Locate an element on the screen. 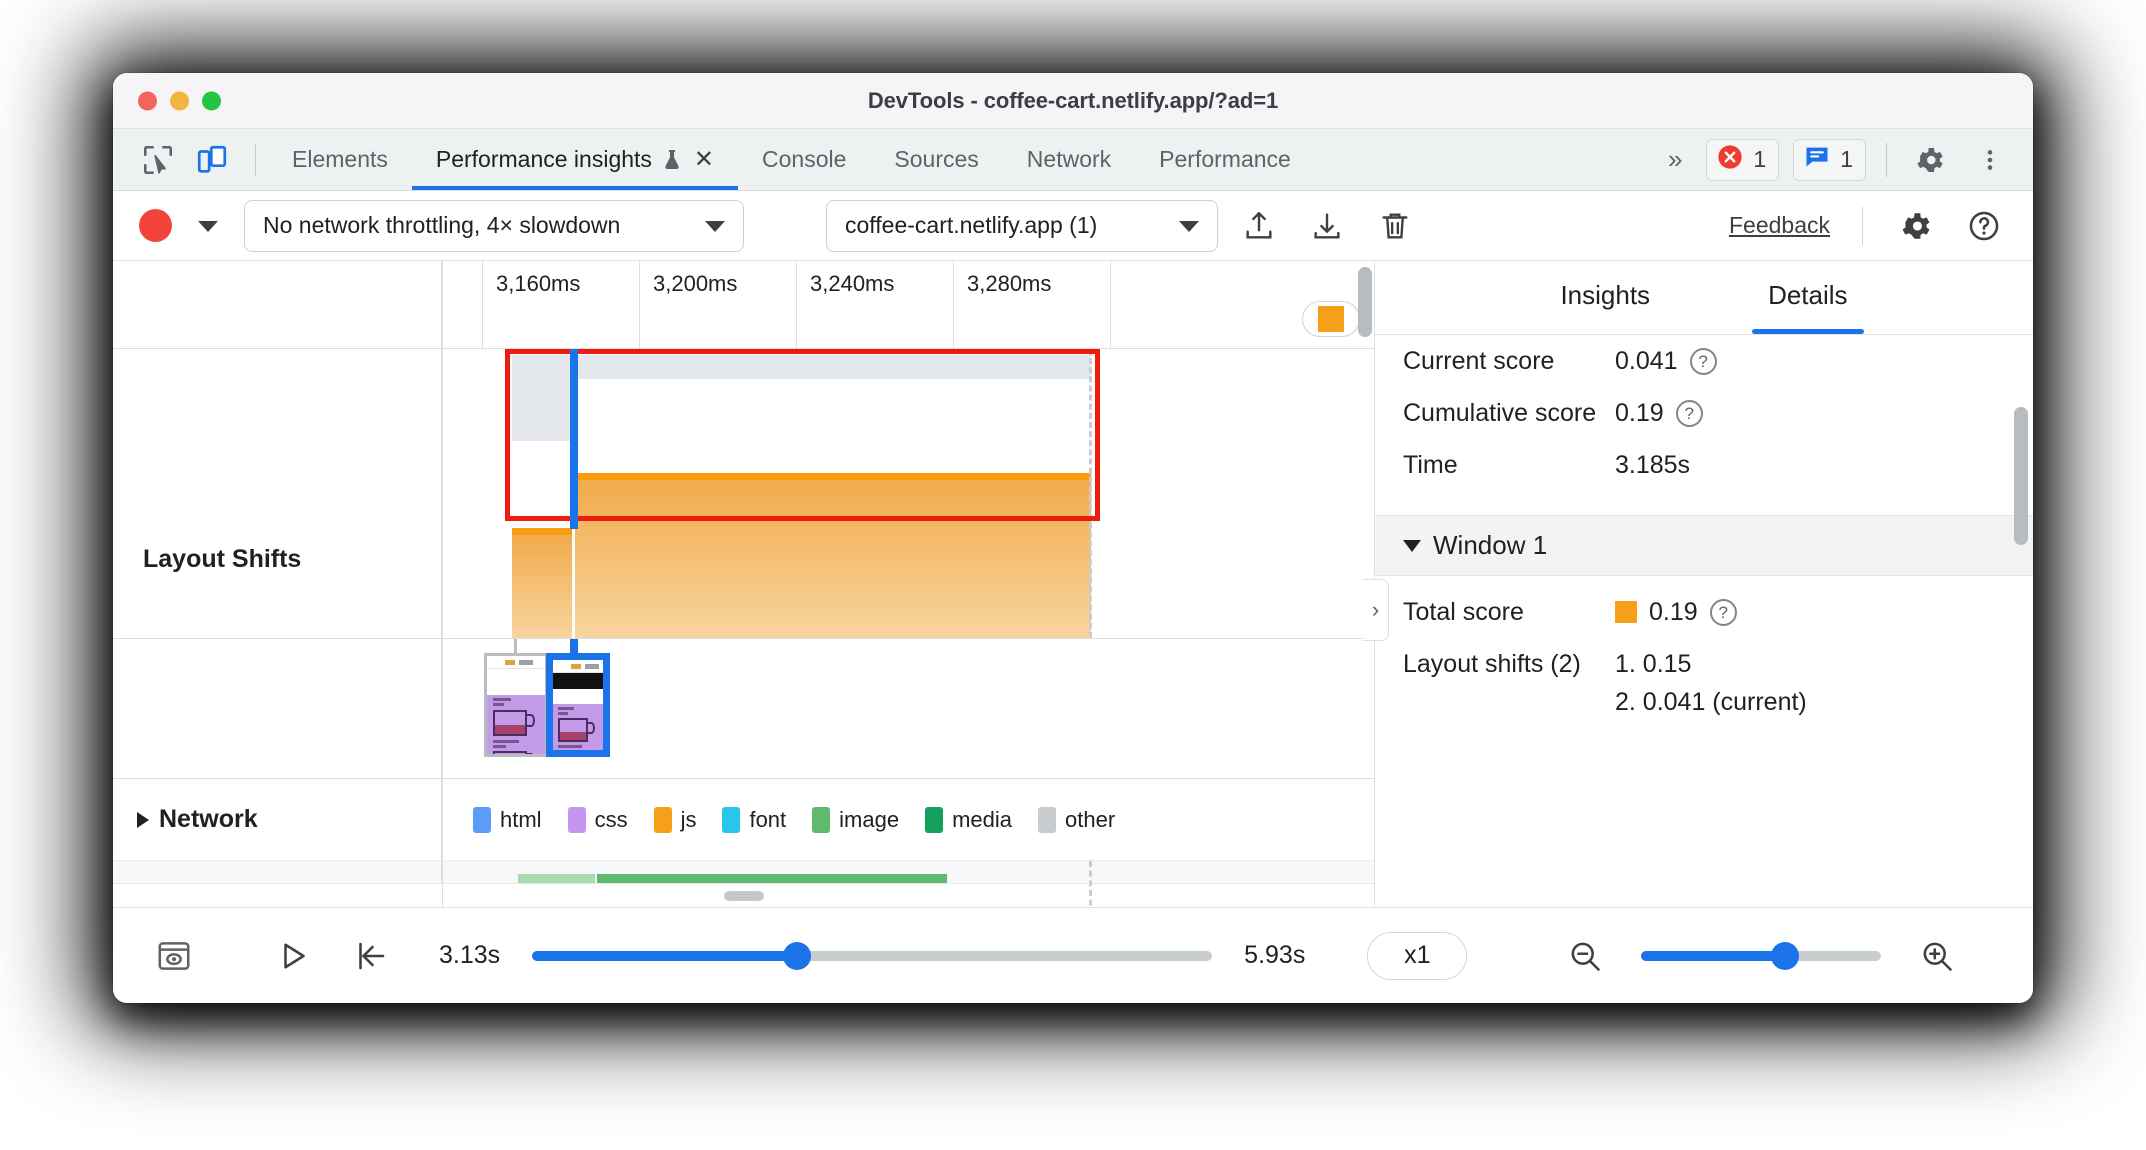 Image resolution: width=2146 pixels, height=1150 pixels. detail-row-total-score: Total score 0.19 ? is located at coordinates (1704, 612).